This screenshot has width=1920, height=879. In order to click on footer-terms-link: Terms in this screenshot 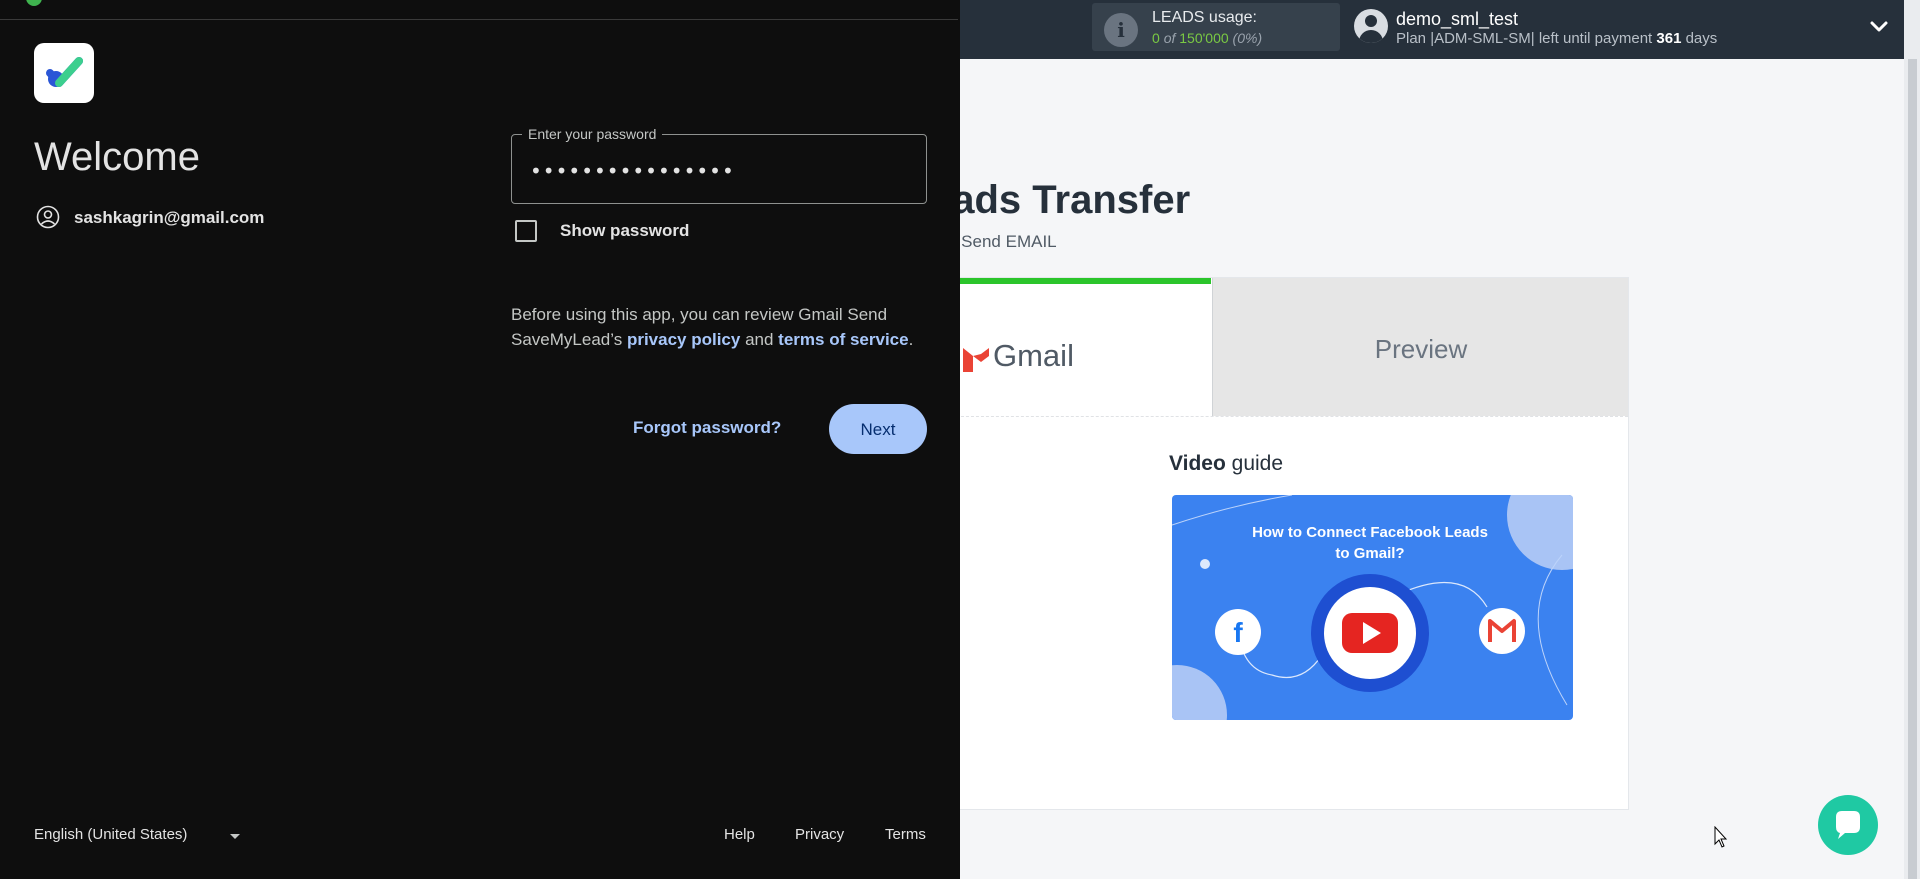, I will do `click(905, 834)`.